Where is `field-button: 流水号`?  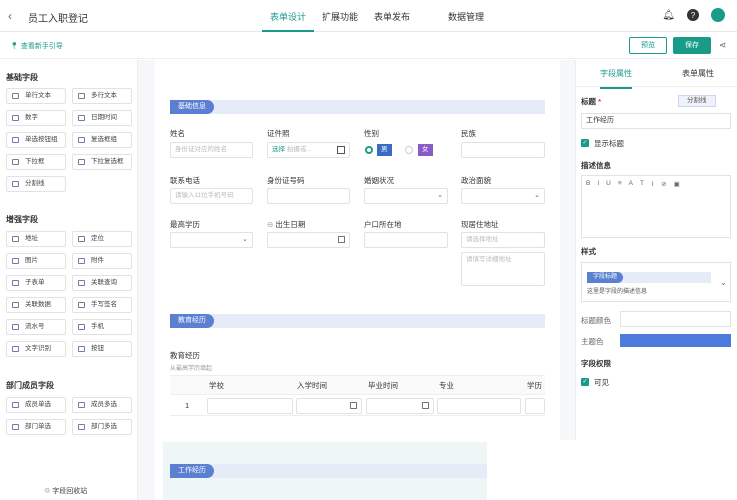 field-button: 流水号 is located at coordinates (36, 327).